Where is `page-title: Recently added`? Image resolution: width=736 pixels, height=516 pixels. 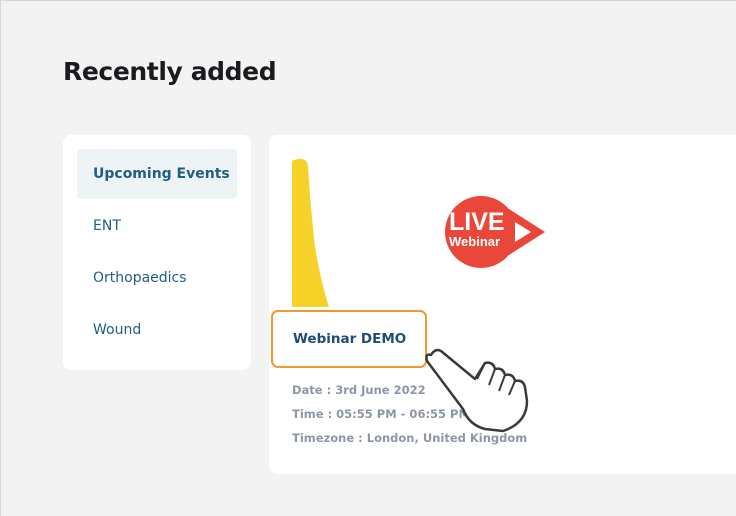
page-title: Recently added is located at coordinates (170, 71).